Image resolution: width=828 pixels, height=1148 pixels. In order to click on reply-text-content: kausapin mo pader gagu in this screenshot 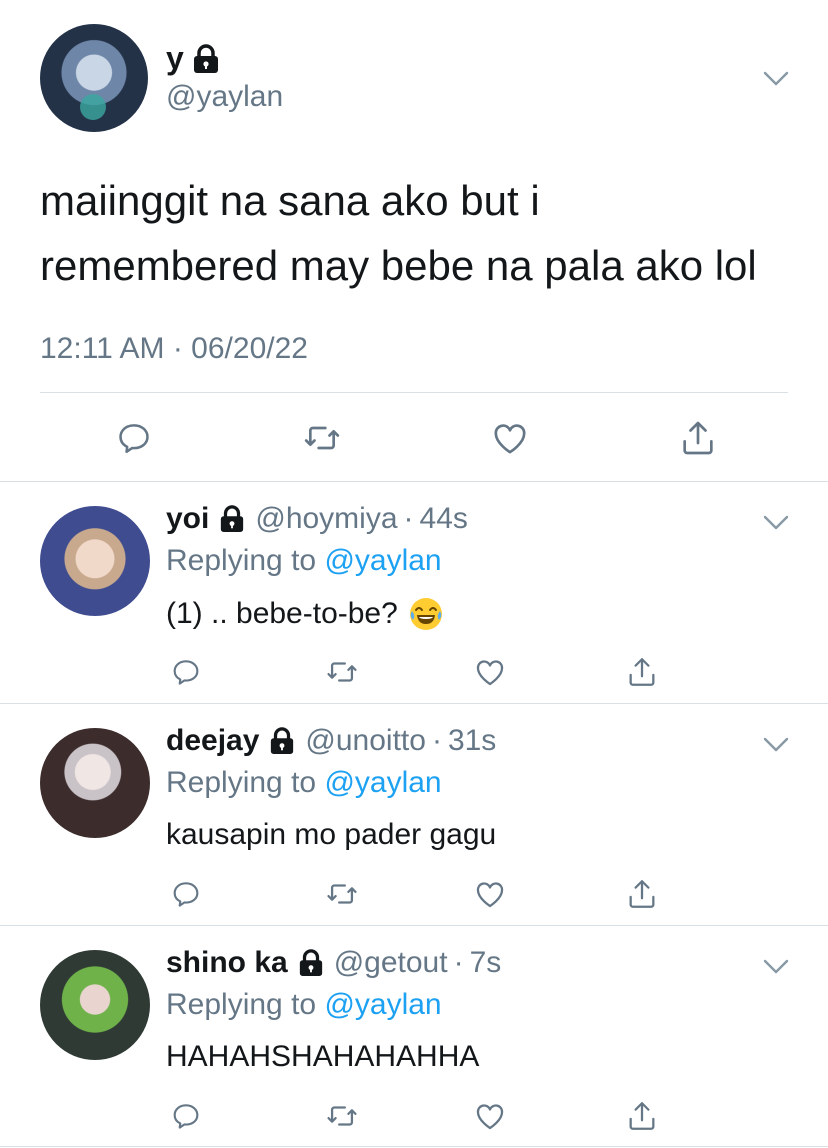, I will do `click(331, 834)`.